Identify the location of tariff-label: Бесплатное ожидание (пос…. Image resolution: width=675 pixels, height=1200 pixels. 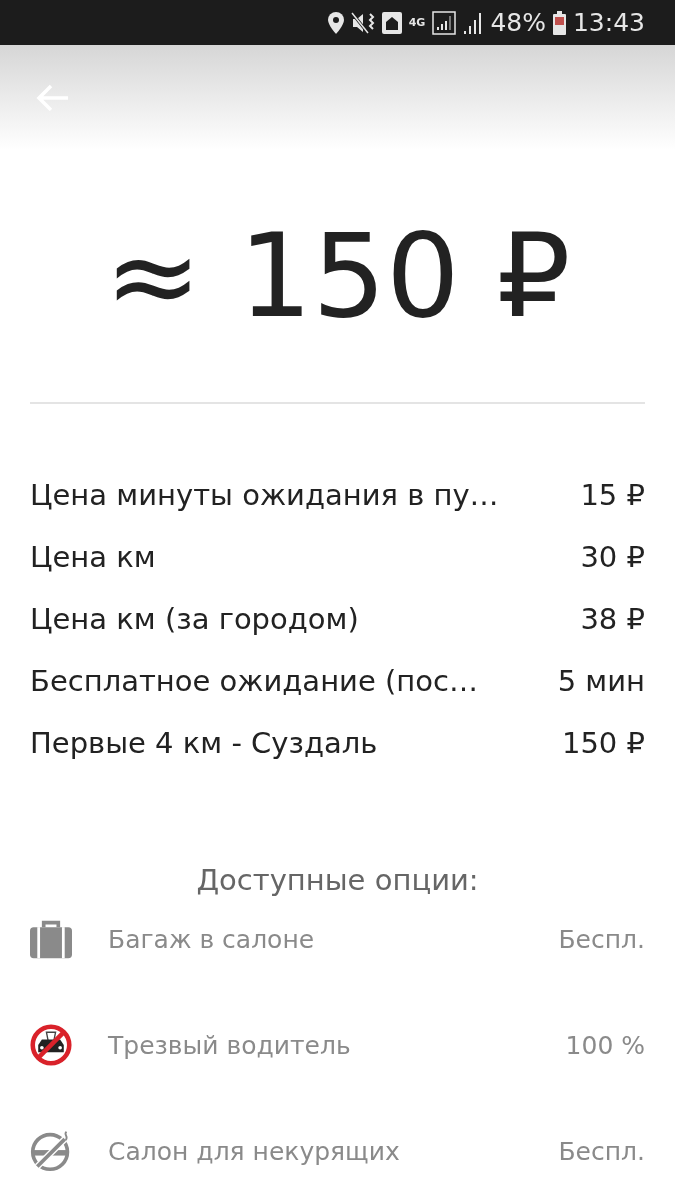
(254, 681).